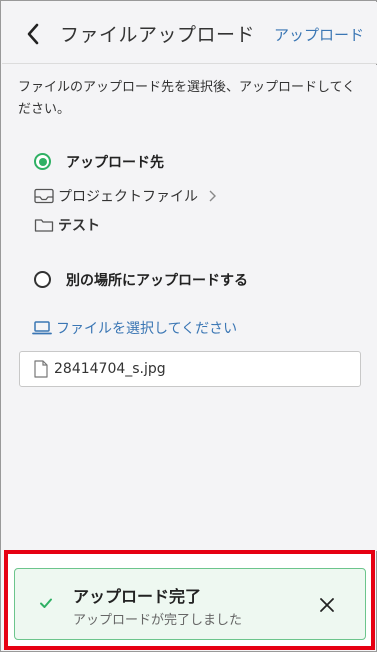 The height and width of the screenshot is (652, 377). I want to click on toast-close-button, so click(327, 605).